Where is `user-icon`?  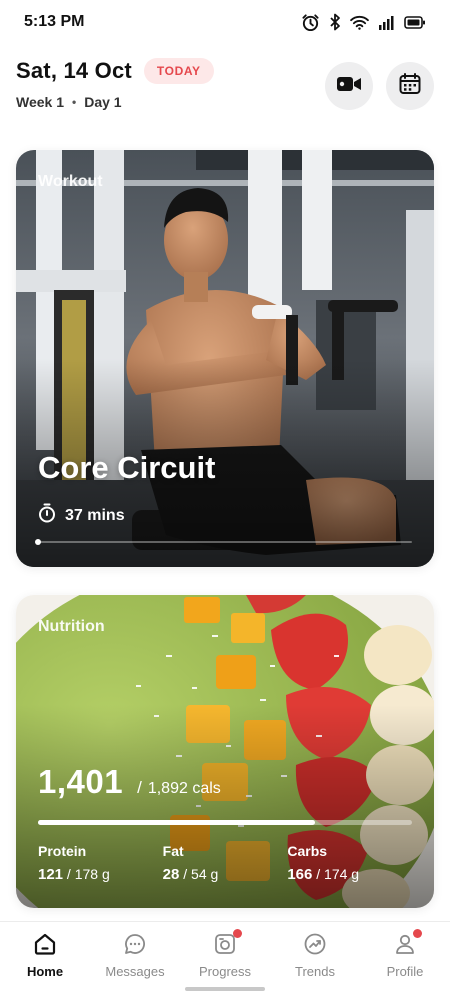
user-icon is located at coordinates (407, 943).